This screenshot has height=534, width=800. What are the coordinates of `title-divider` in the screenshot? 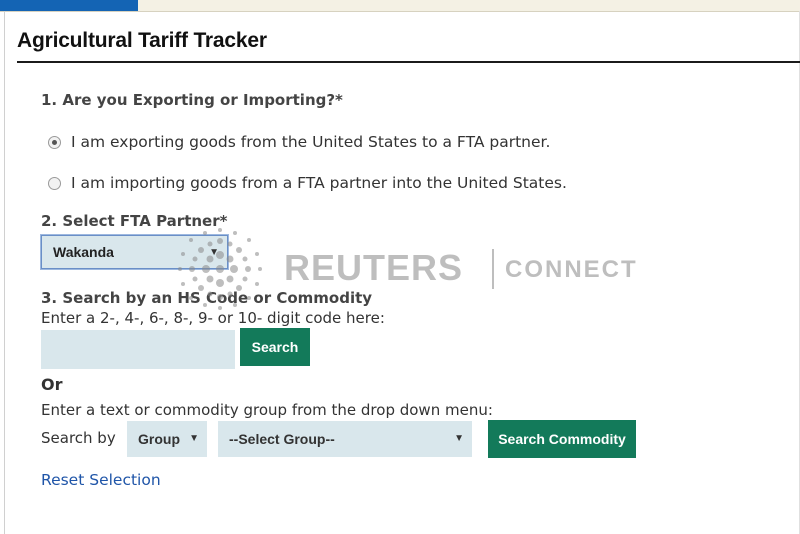 It's located at (408, 62).